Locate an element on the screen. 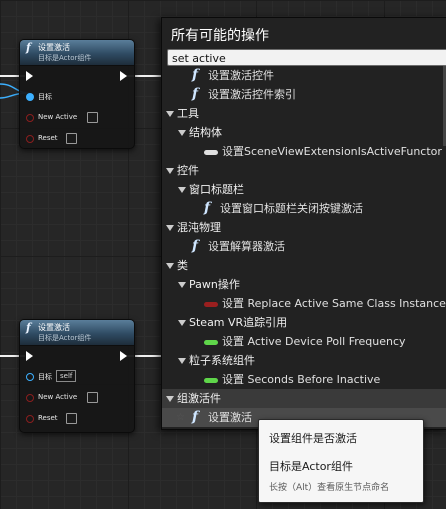 Image resolution: width=446 pixels, height=509 pixels. action-item: f 设置解算器激活 is located at coordinates (304, 246).